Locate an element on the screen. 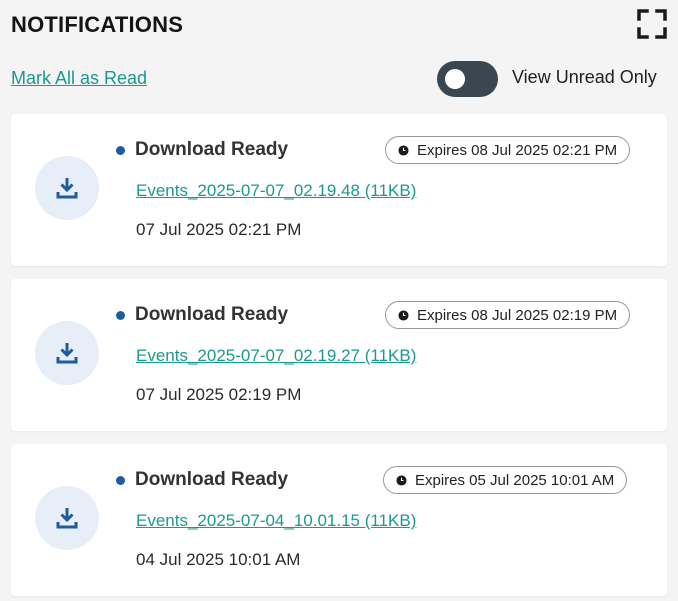  notification-timestamp: 04 Jul 2025 10:01 AM is located at coordinates (218, 559).